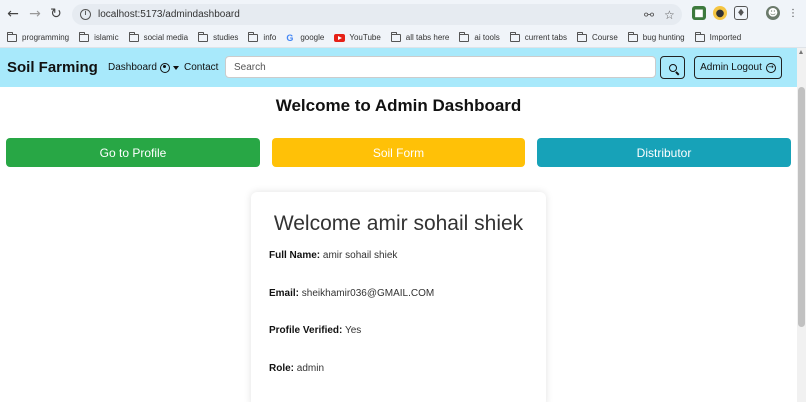  What do you see at coordinates (398, 152) in the screenshot?
I see `soil-form-button: Soil Form` at bounding box center [398, 152].